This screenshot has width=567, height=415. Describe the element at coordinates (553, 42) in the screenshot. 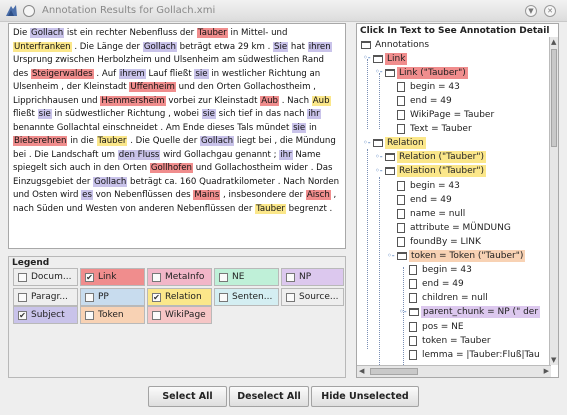

I see `scroll-up-icon: ▲` at that location.